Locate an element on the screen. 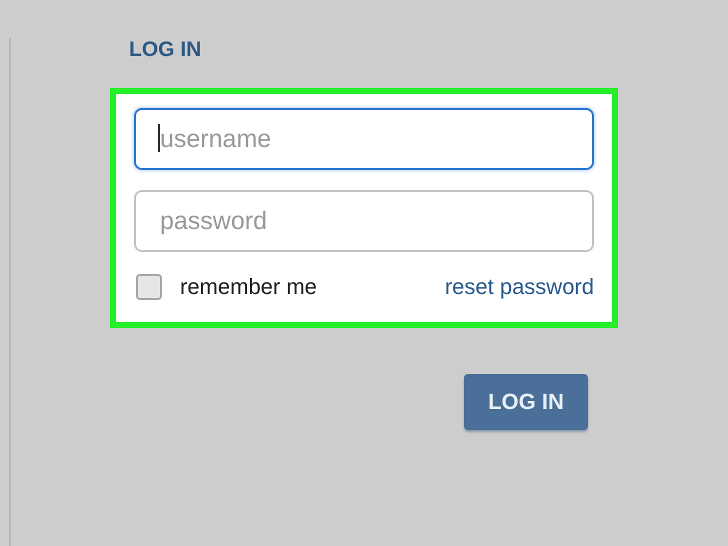 This screenshot has height=546, width=728. input-field: username is located at coordinates (364, 139).